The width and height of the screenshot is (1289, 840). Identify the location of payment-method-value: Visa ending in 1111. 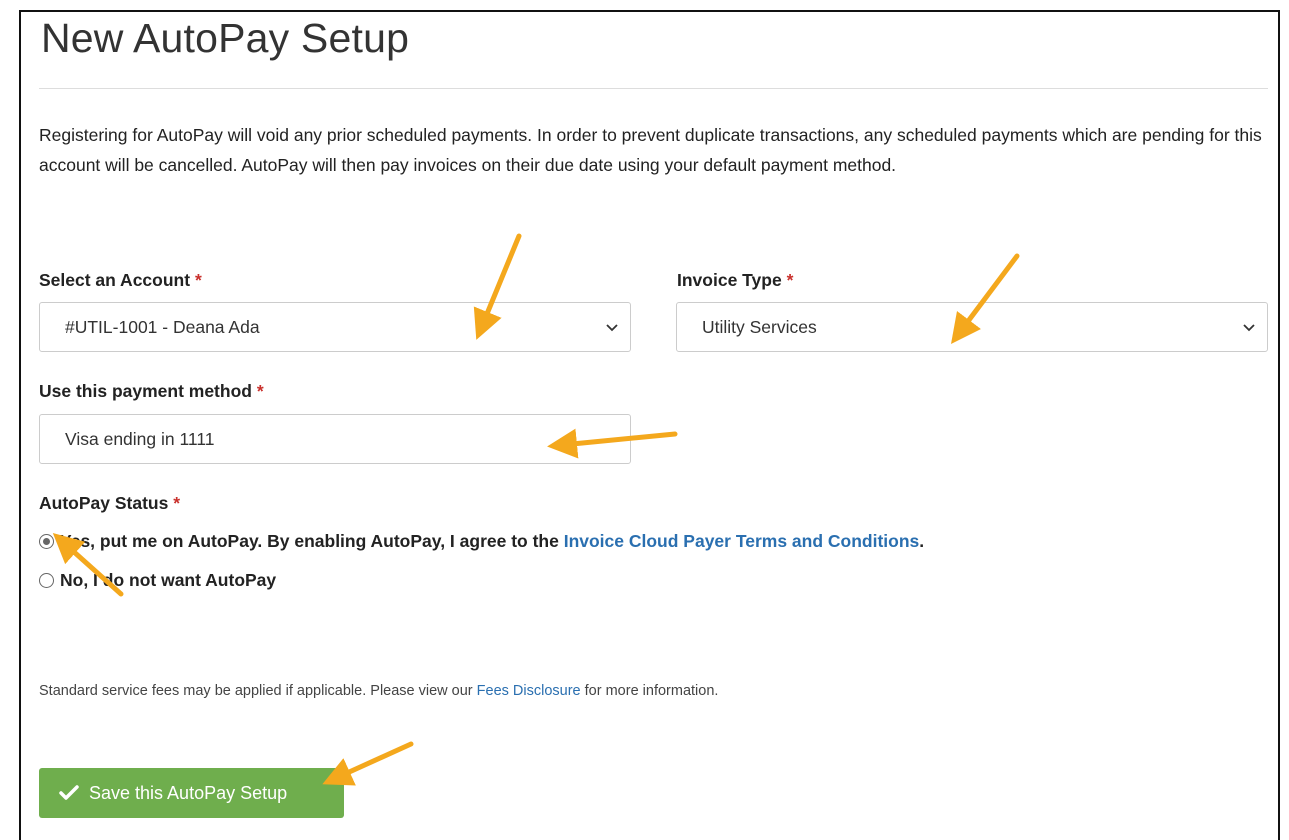
(140, 439).